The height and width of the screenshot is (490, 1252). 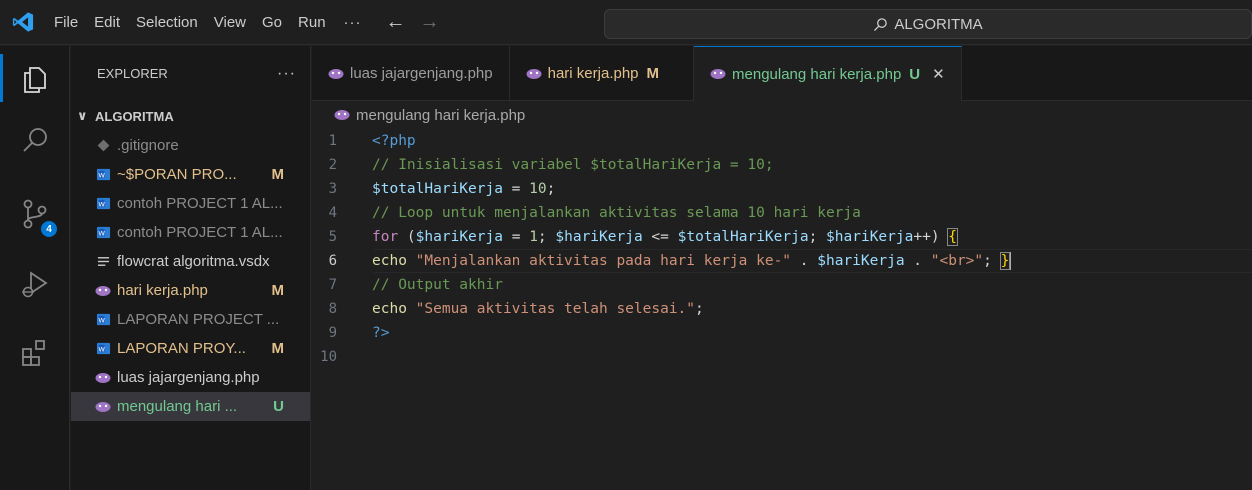 What do you see at coordinates (132, 73) in the screenshot?
I see `explorer-title: EXPLORER` at bounding box center [132, 73].